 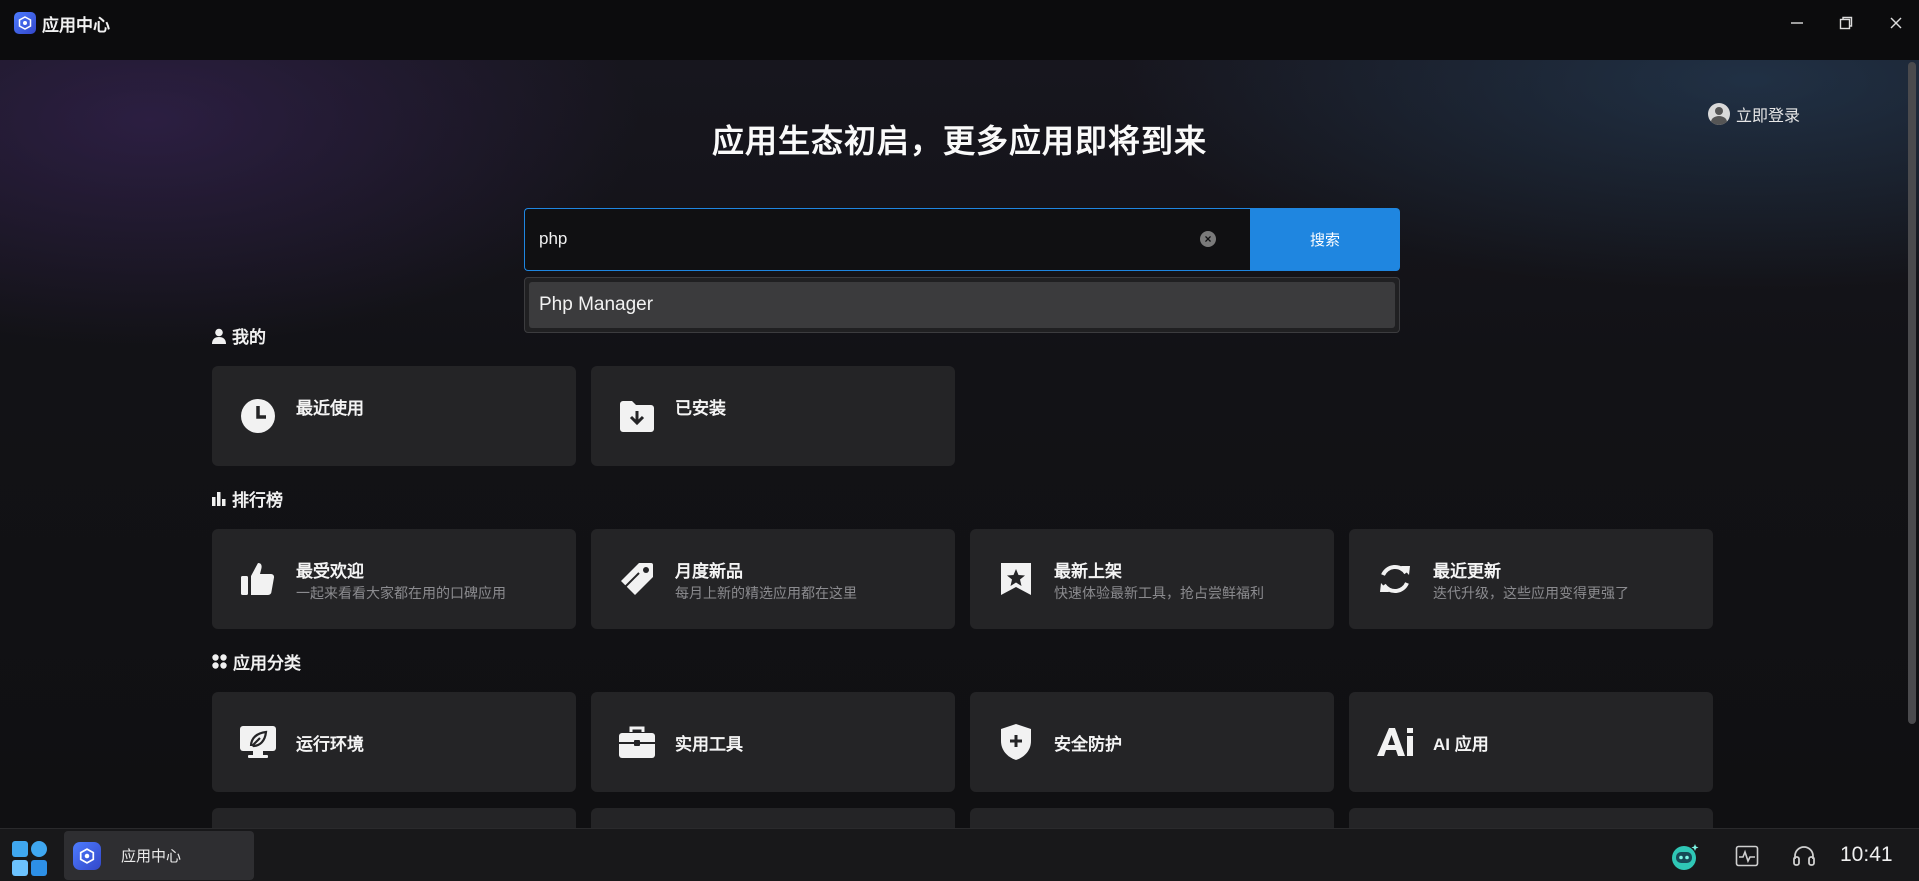 What do you see at coordinates (151, 856) in the screenshot?
I see `taskbar-app-label: 应用中心` at bounding box center [151, 856].